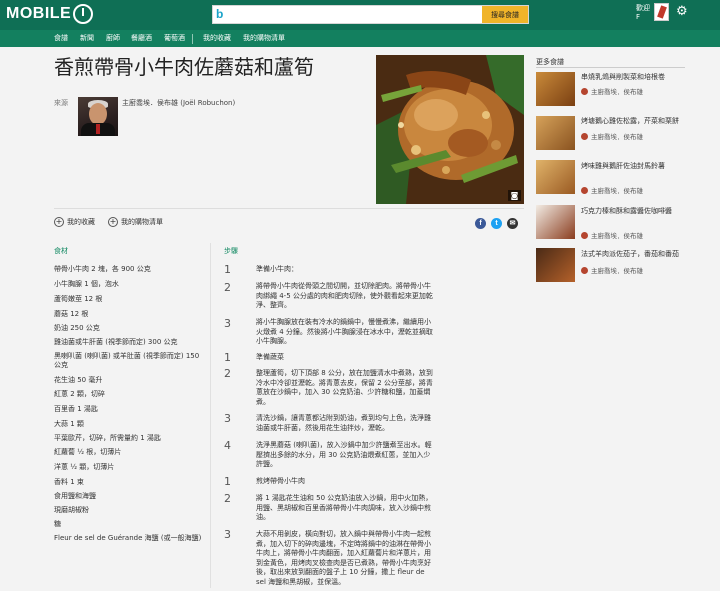 The image size is (720, 591). I want to click on user-initial: F, so click(638, 17).